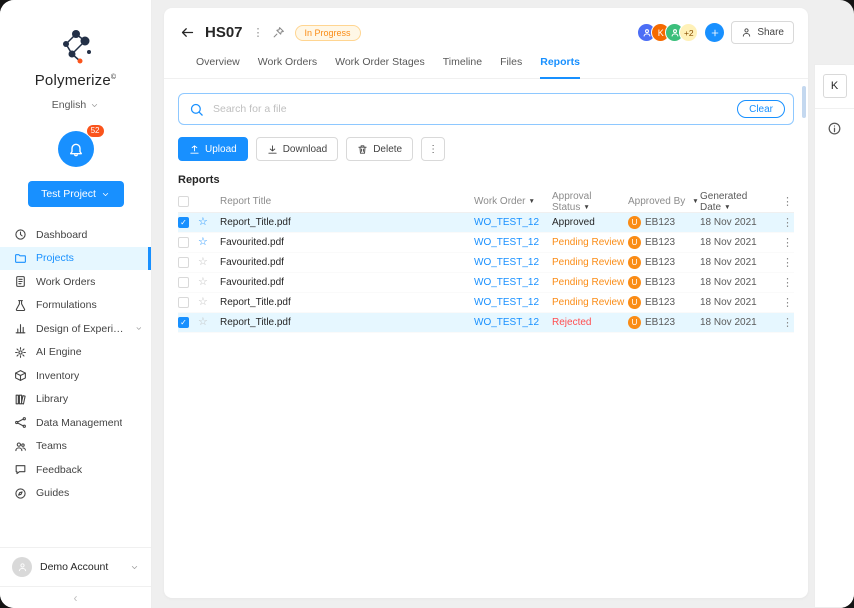 Image resolution: width=854 pixels, height=608 pixels. What do you see at coordinates (347, 201) in the screenshot?
I see `column-header-report-title: Report Title` at bounding box center [347, 201].